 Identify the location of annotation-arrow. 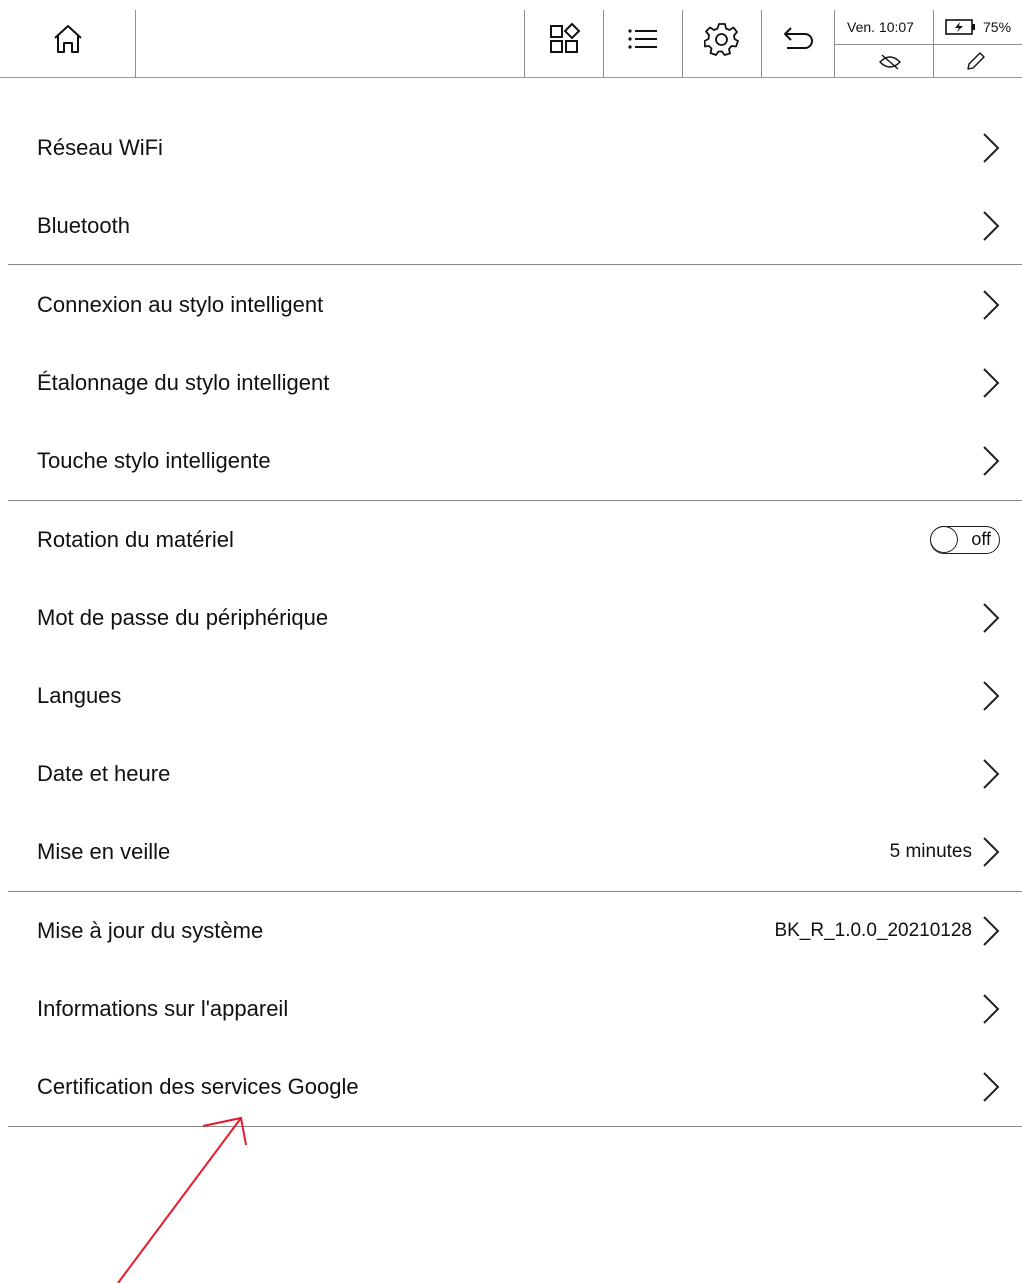
(182, 1199).